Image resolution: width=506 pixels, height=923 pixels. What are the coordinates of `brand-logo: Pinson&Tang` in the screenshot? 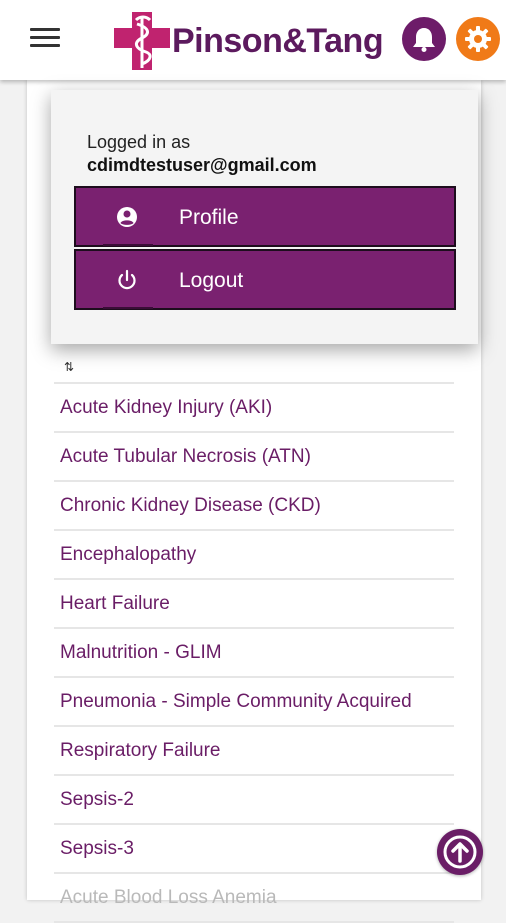 It's located at (253, 41).